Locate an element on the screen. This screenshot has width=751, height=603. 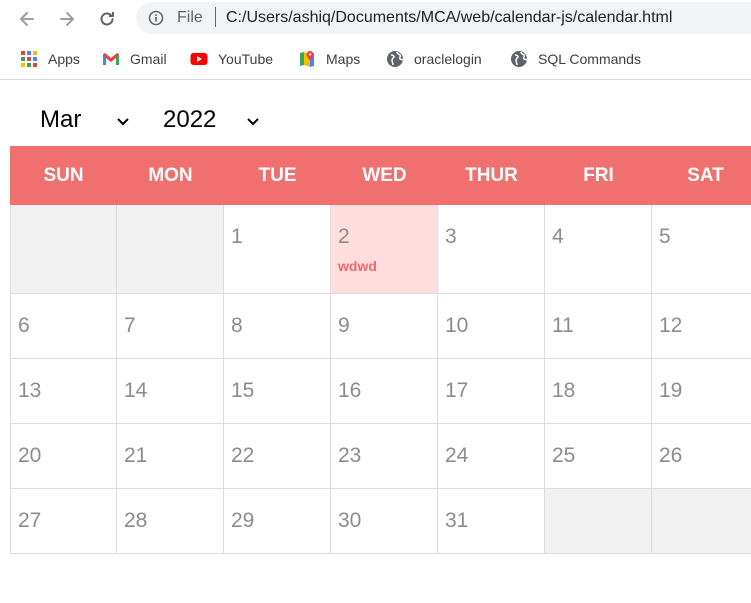
reload-icon is located at coordinates (107, 19).